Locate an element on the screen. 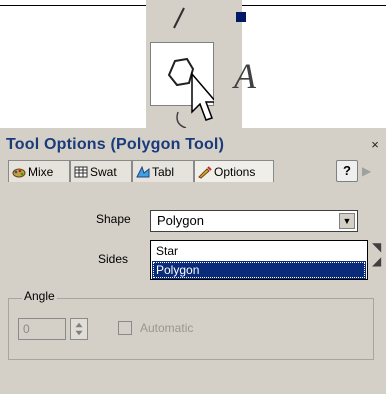 The image size is (386, 394). help-button: ? is located at coordinates (347, 171).